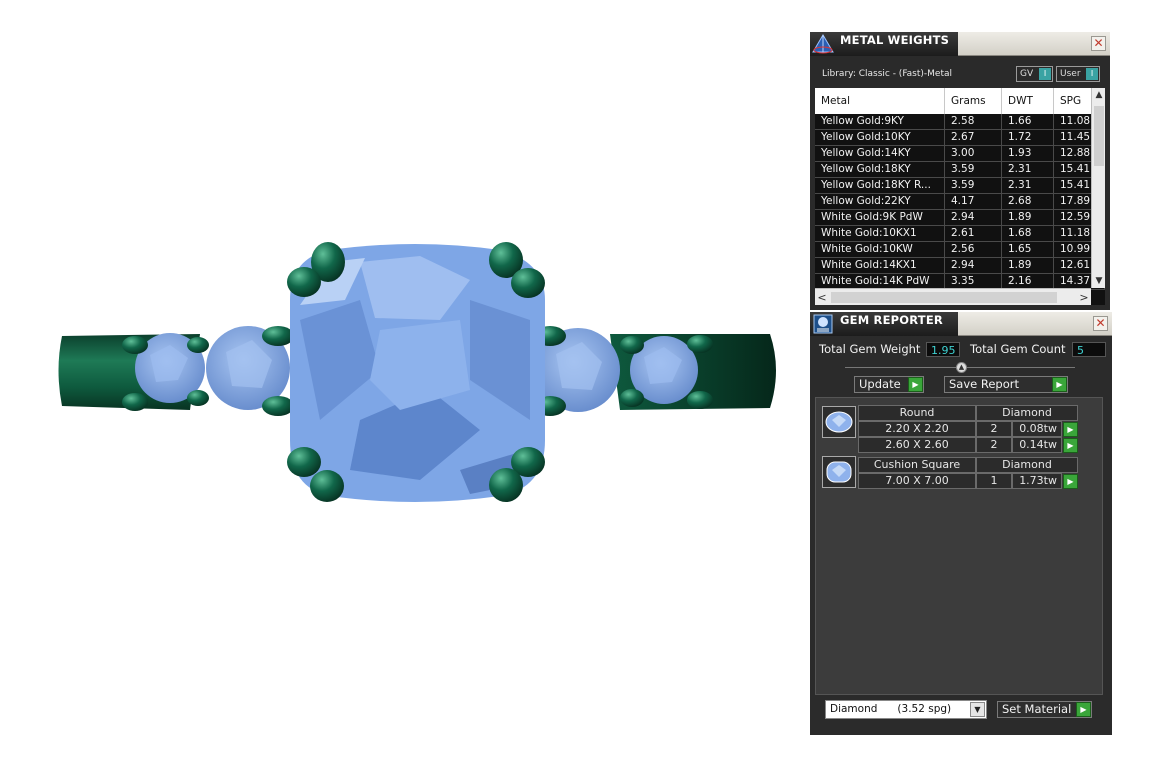 The image size is (1157, 778). What do you see at coordinates (1099, 281) in the screenshot?
I see `scroll-down-icon: ▼` at bounding box center [1099, 281].